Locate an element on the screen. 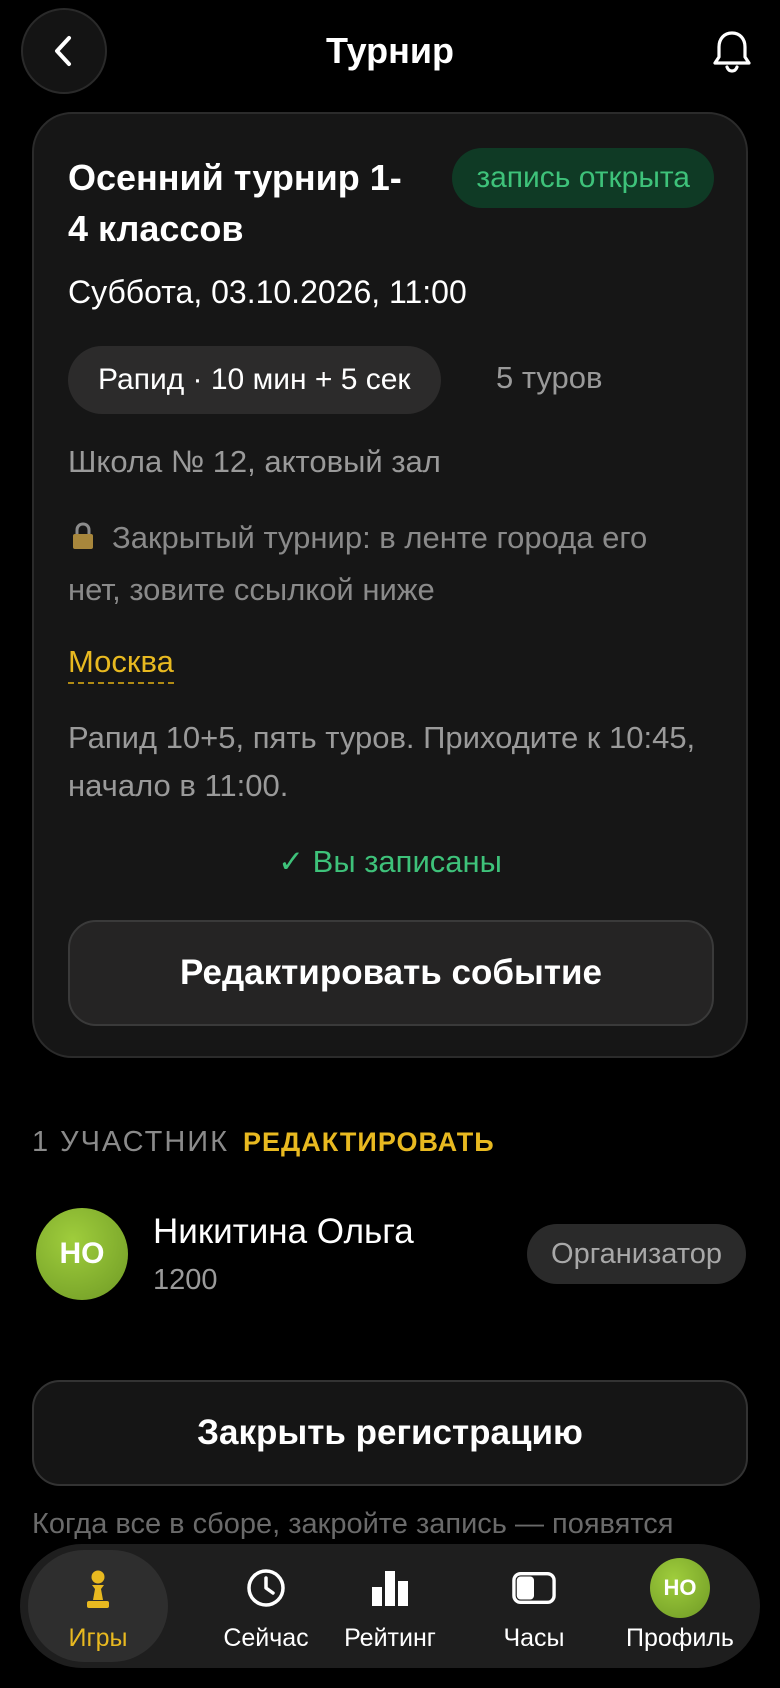 This screenshot has height=1688, width=780. clock-icon is located at coordinates (266, 1588).